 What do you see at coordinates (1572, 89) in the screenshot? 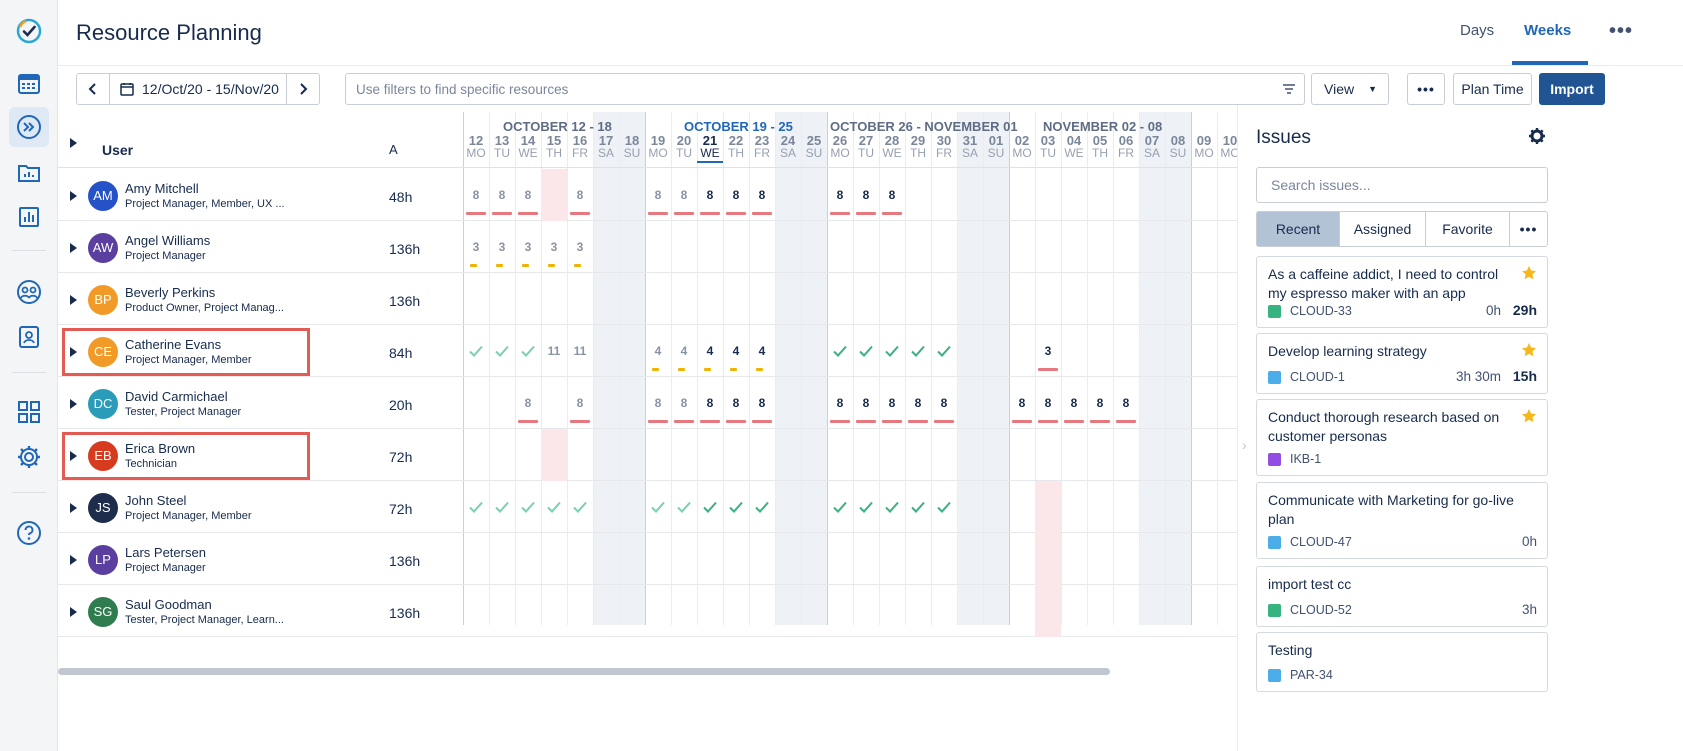
I see `import-button: Import` at bounding box center [1572, 89].